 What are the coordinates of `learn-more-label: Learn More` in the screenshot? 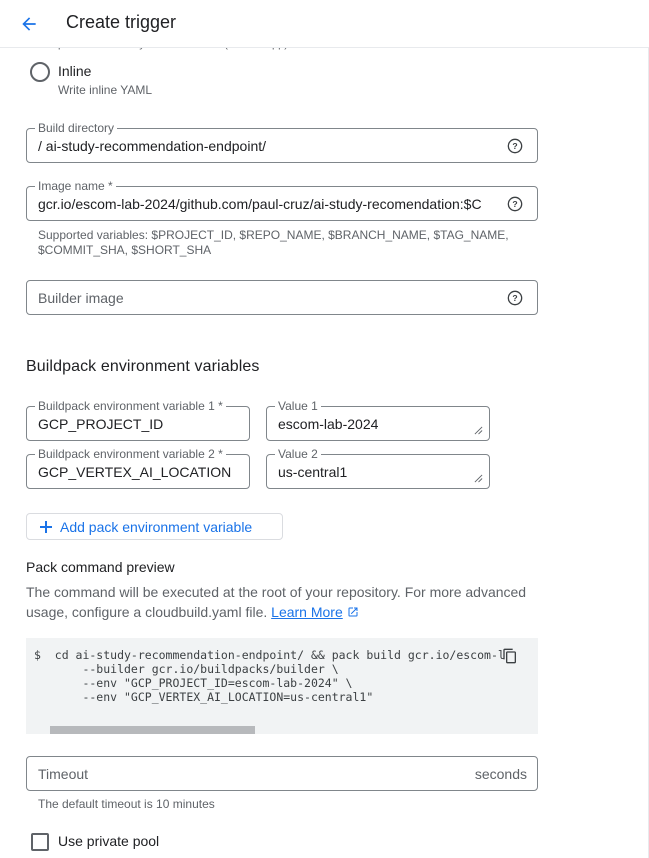 It's located at (307, 612).